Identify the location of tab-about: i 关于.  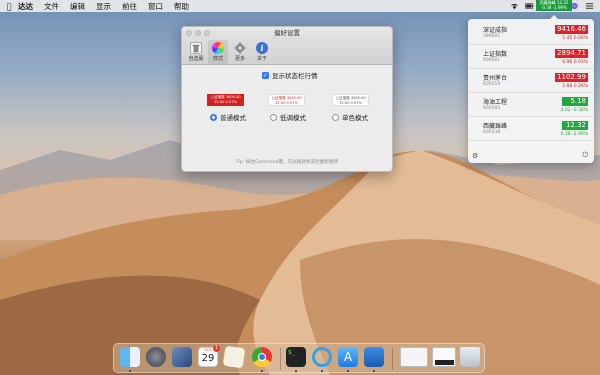
(262, 52).